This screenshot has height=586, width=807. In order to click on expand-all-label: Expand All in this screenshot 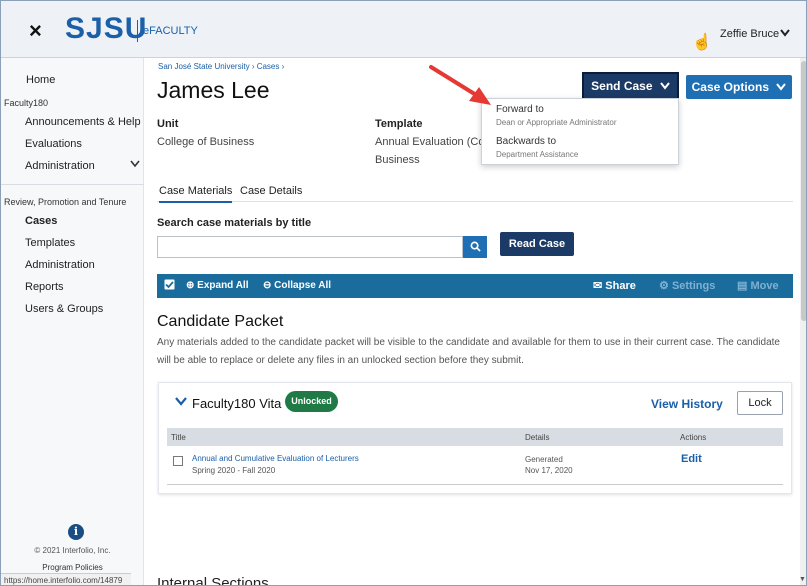, I will do `click(223, 285)`.